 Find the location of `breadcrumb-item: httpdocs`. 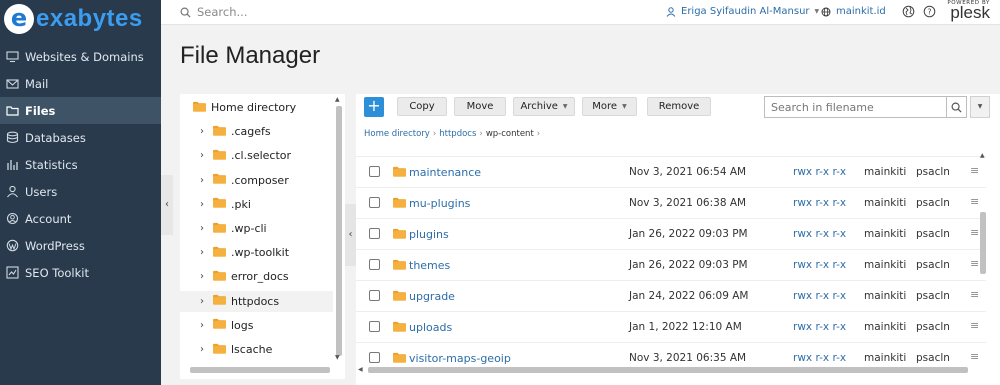

breadcrumb-item: httpdocs is located at coordinates (457, 134).